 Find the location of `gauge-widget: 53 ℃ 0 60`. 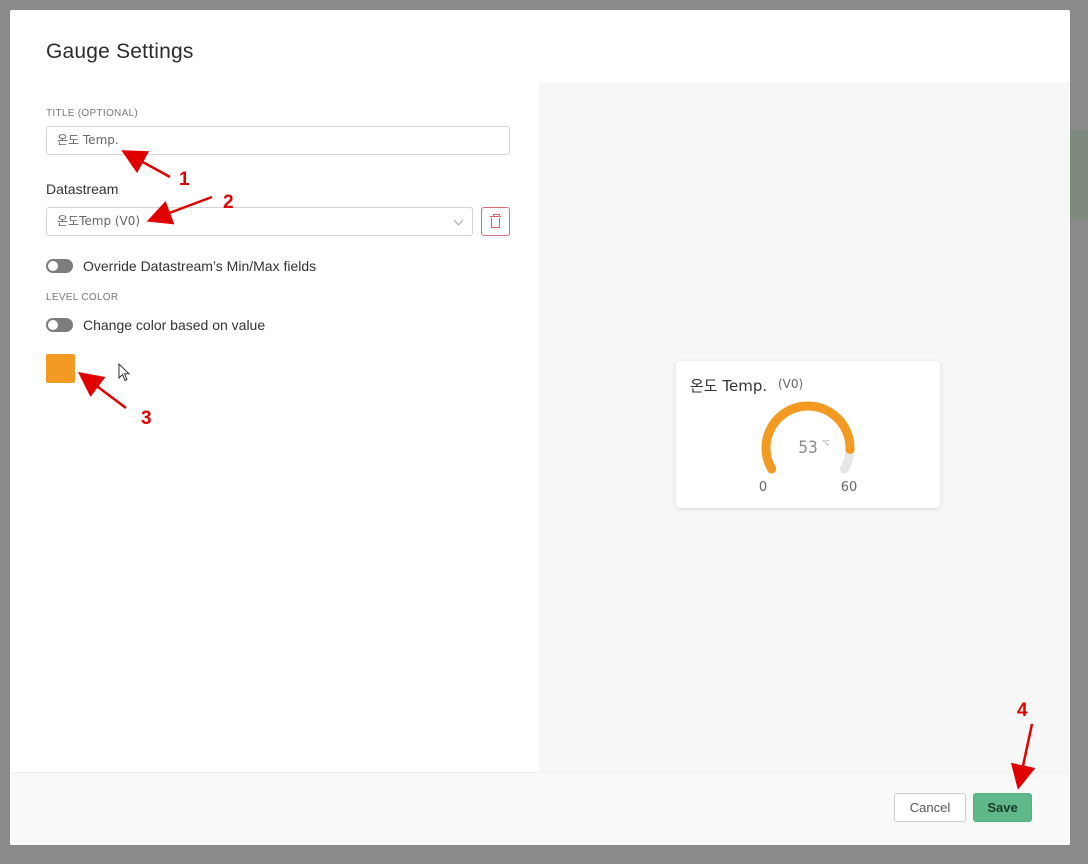

gauge-widget: 53 ℃ 0 60 is located at coordinates (808, 448).